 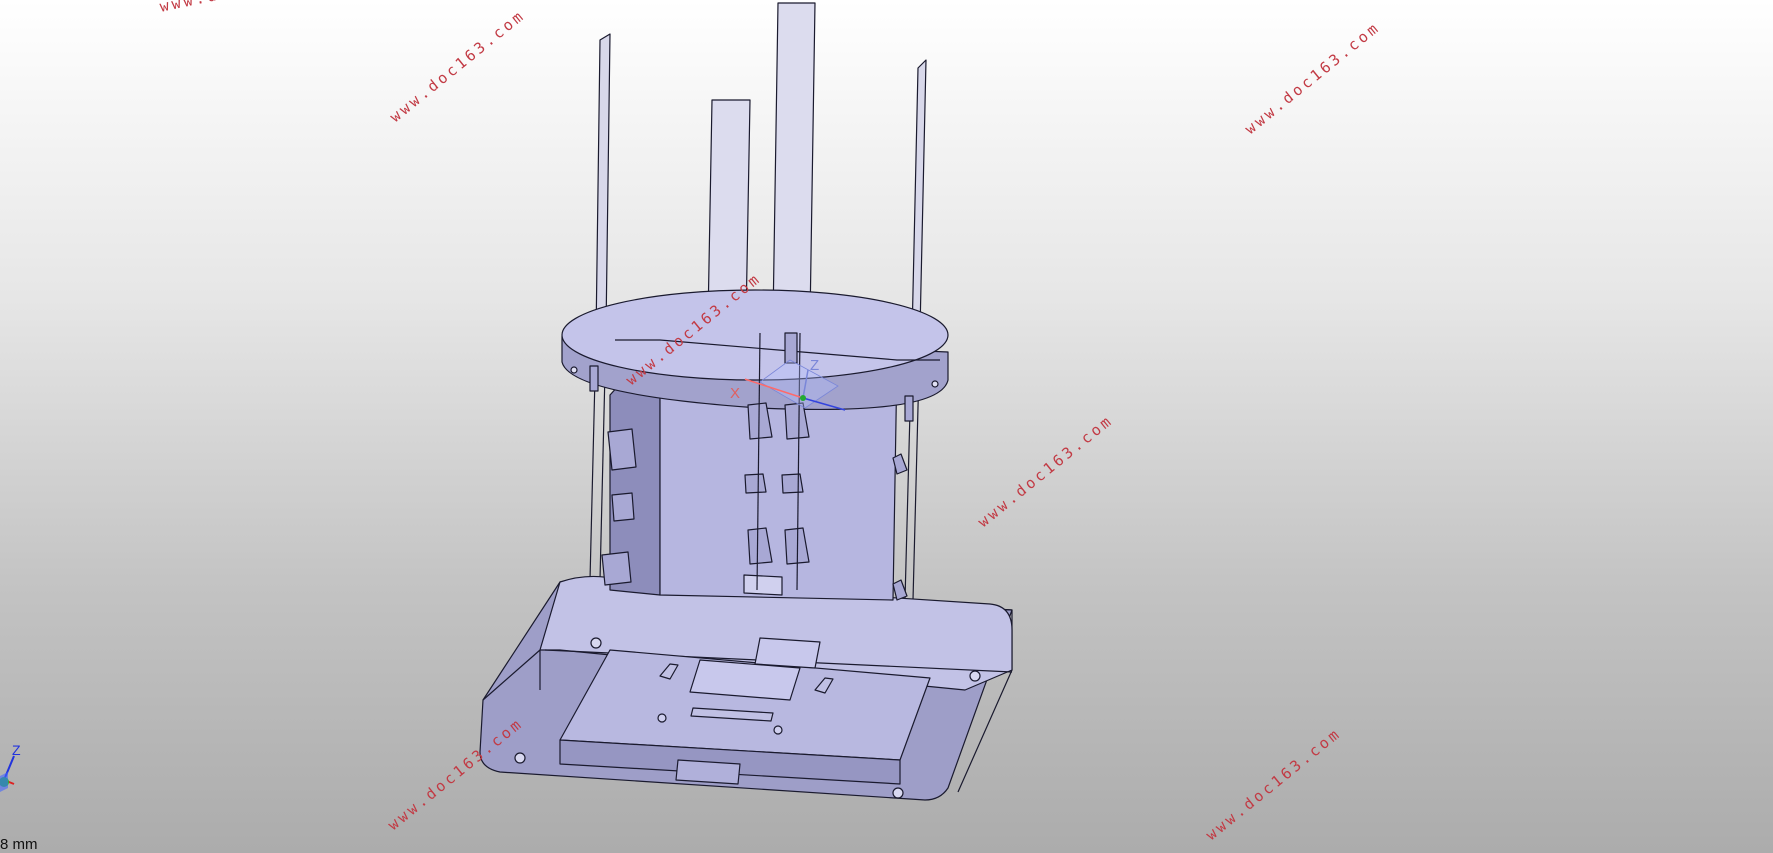 I want to click on view-orientation-triad-icon: Z, so click(x=20, y=771).